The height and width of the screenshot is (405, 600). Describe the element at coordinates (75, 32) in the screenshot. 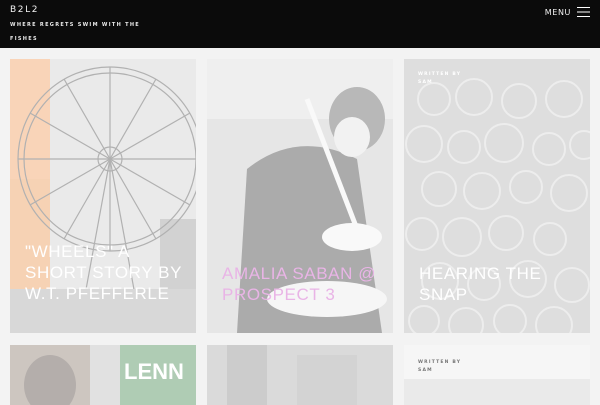

I see `site-tagline: Where regrets swim with the fishes` at that location.